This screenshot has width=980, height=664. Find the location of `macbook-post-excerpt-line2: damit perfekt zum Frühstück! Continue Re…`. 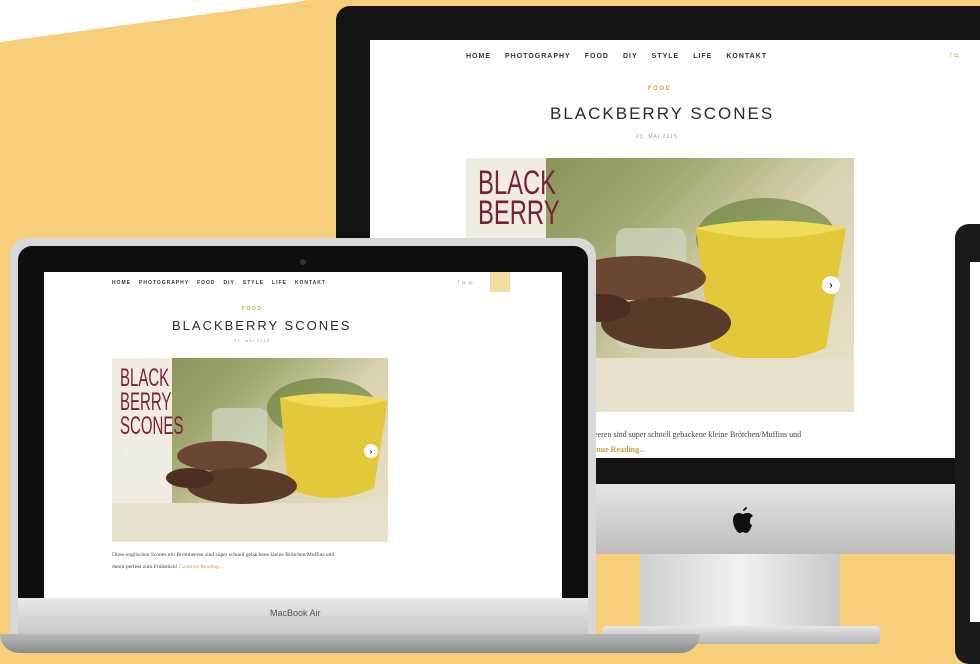

macbook-post-excerpt-line2: damit perfekt zum Frühstück! Continue Re… is located at coordinates (167, 567).